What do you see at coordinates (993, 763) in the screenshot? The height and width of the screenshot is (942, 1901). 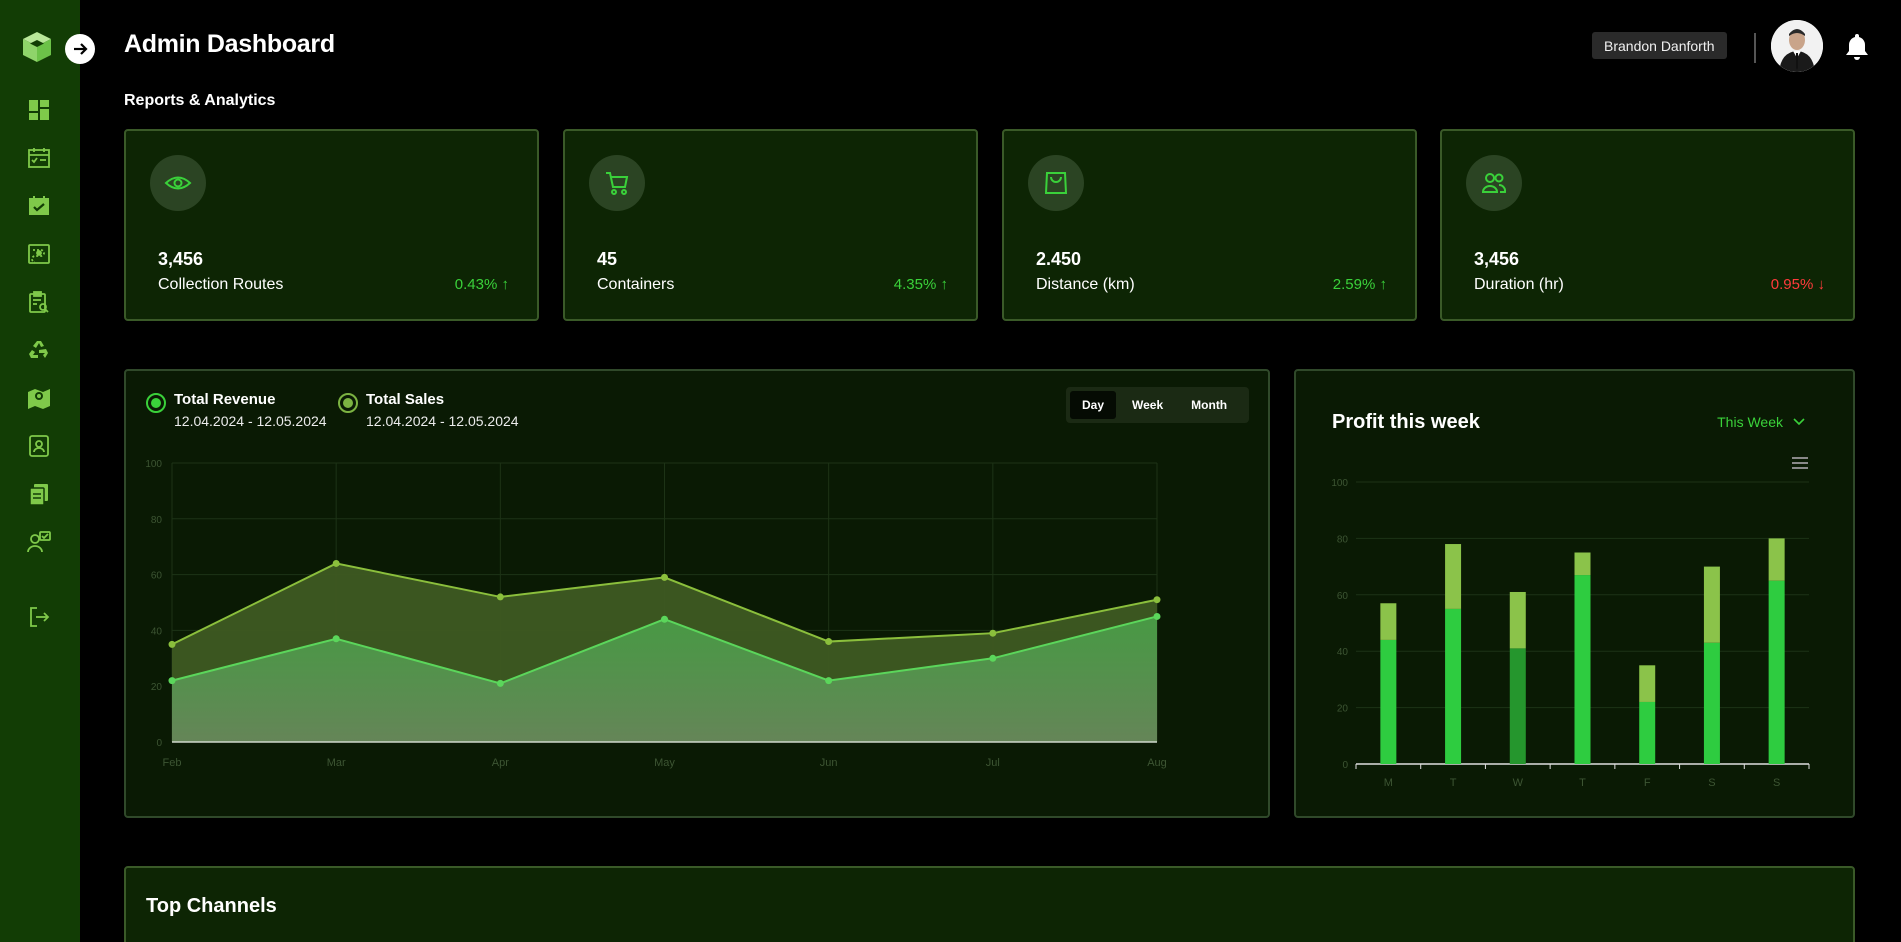 I see `x-tick-label: Jul` at bounding box center [993, 763].